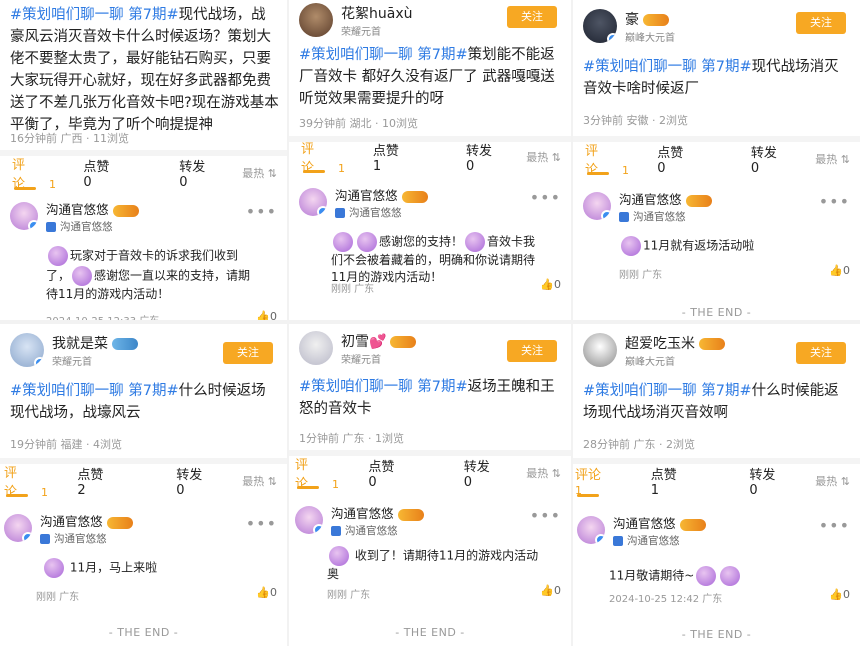 This screenshot has height=646, width=860. I want to click on sticker-icon, so click(475, 242).